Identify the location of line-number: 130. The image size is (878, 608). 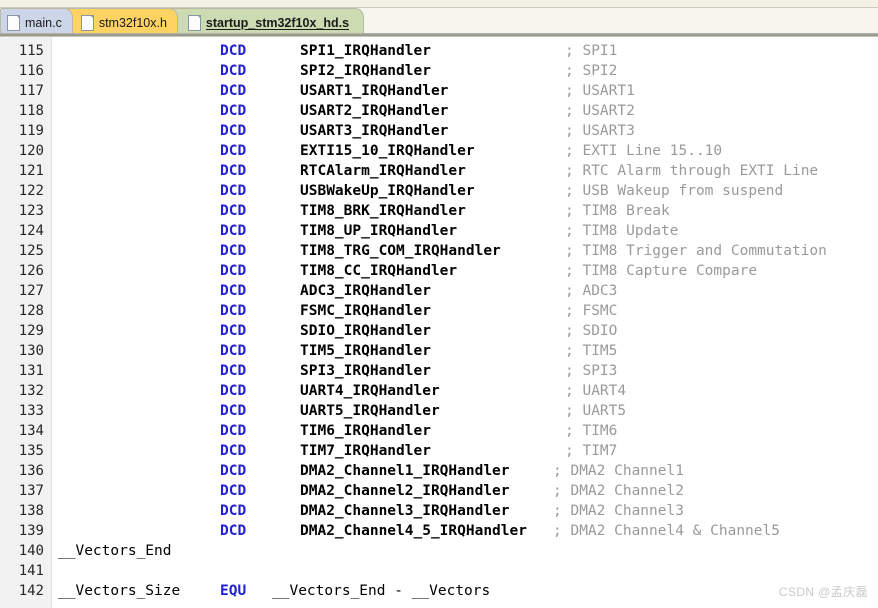
(31, 351).